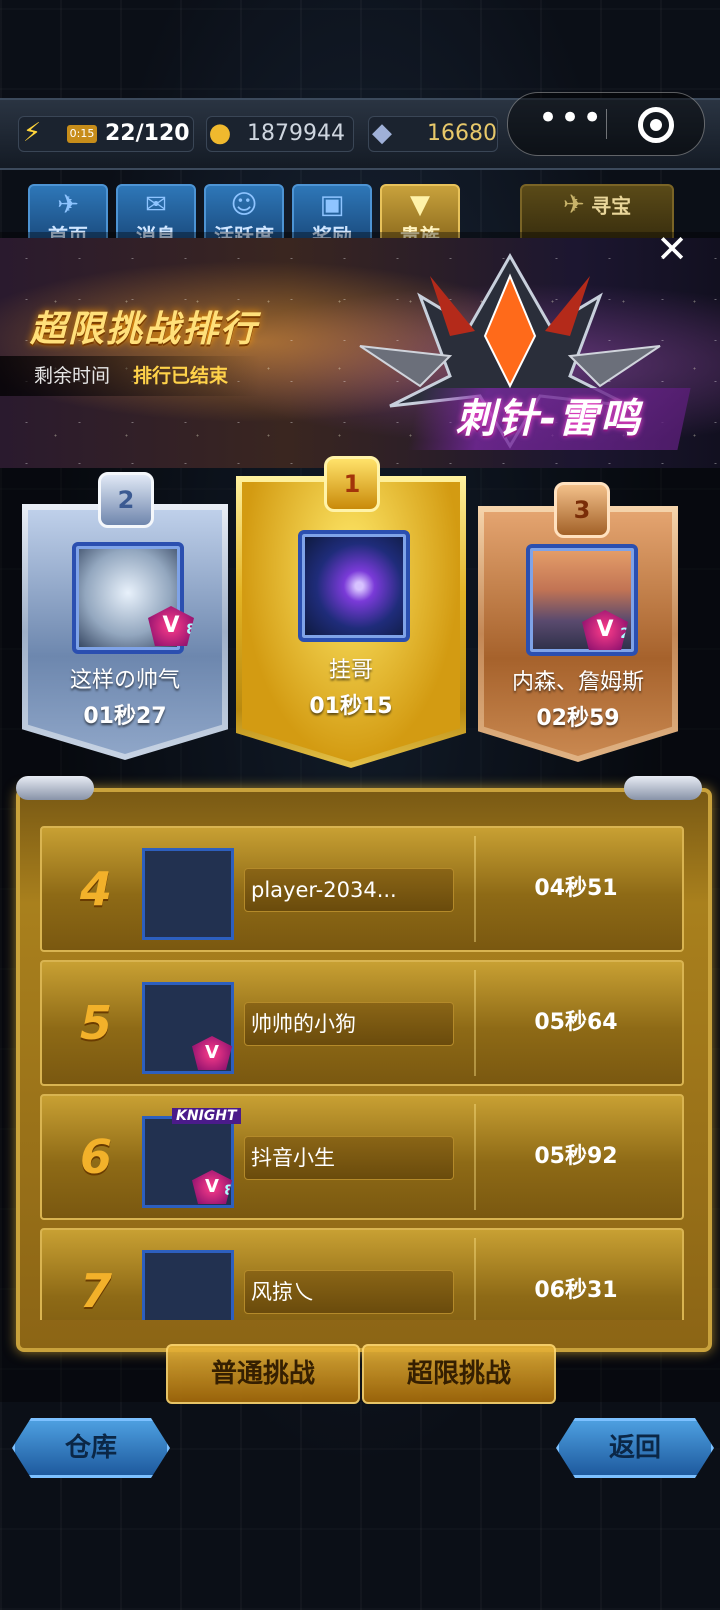  What do you see at coordinates (32, 133) in the screenshot?
I see `lightning-icon: ⚡` at bounding box center [32, 133].